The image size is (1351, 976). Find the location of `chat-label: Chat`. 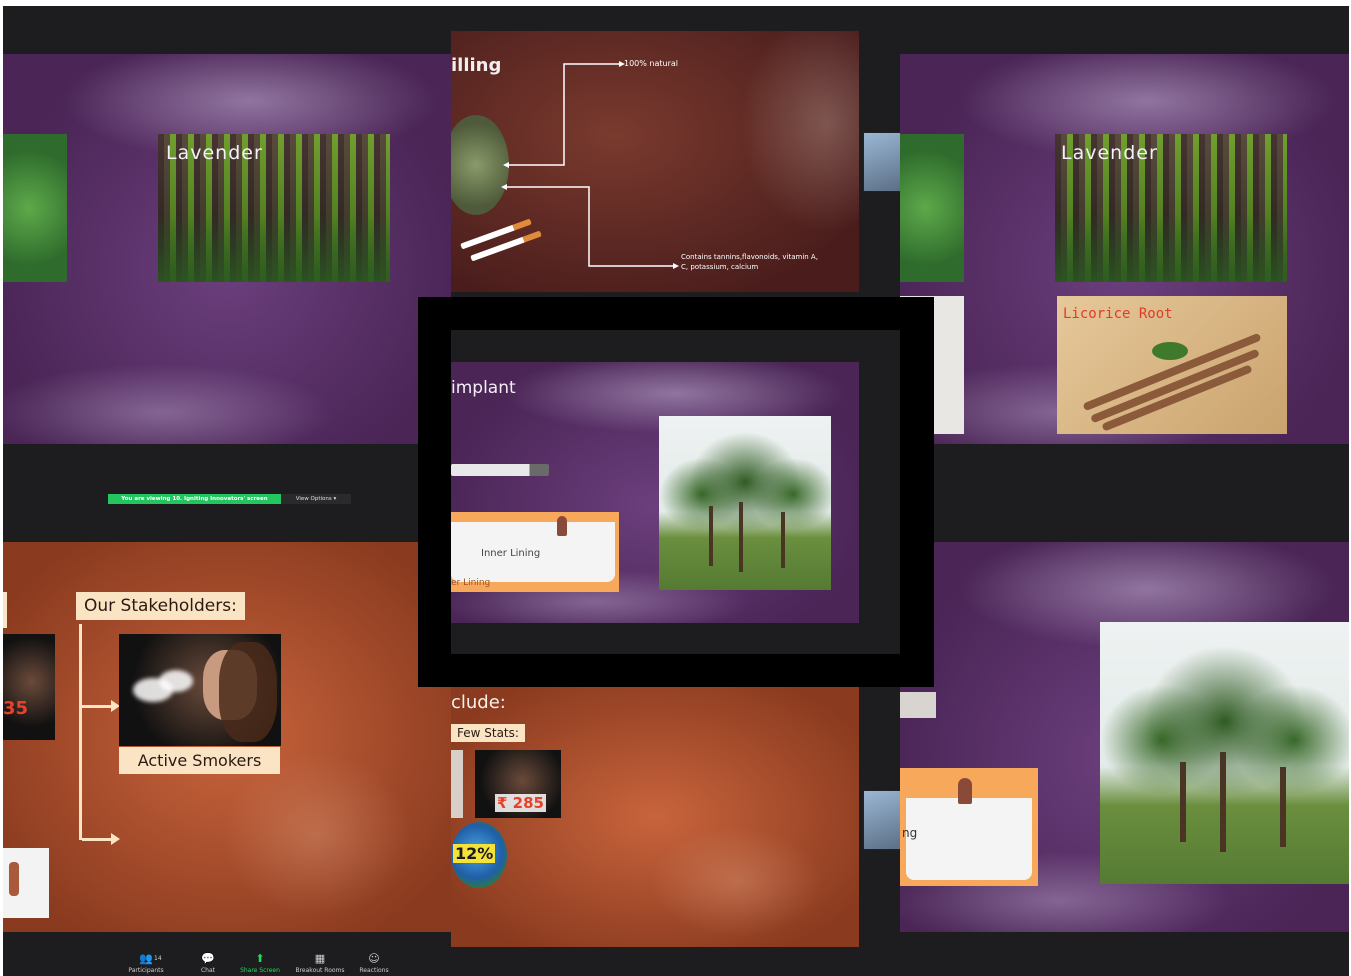

chat-label: Chat is located at coordinates (208, 970).